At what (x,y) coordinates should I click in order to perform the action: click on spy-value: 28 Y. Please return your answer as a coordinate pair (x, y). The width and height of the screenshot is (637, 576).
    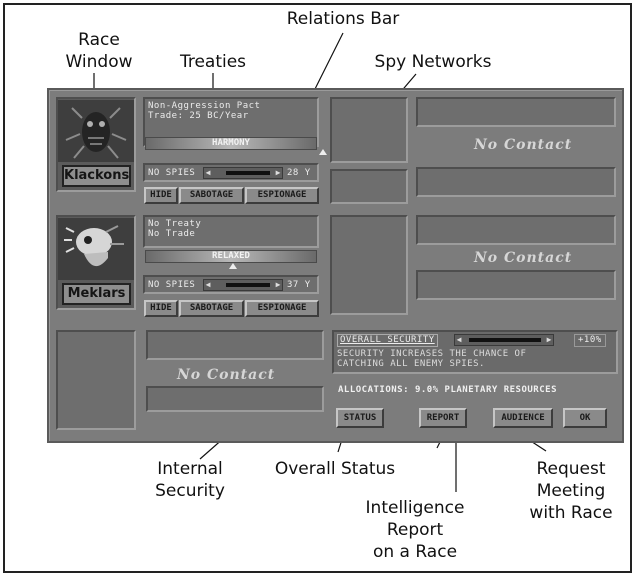
    Looking at the image, I should click on (299, 173).